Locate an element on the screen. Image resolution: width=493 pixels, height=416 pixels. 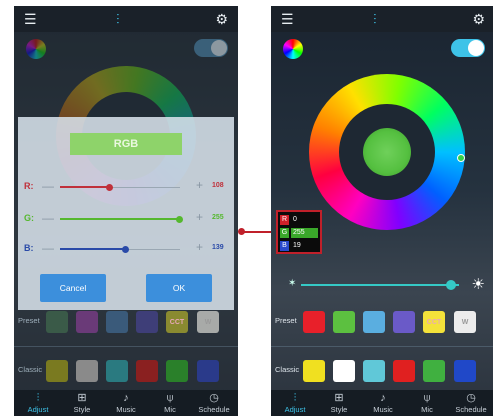
tab-label: Music is located at coordinates (383, 409).